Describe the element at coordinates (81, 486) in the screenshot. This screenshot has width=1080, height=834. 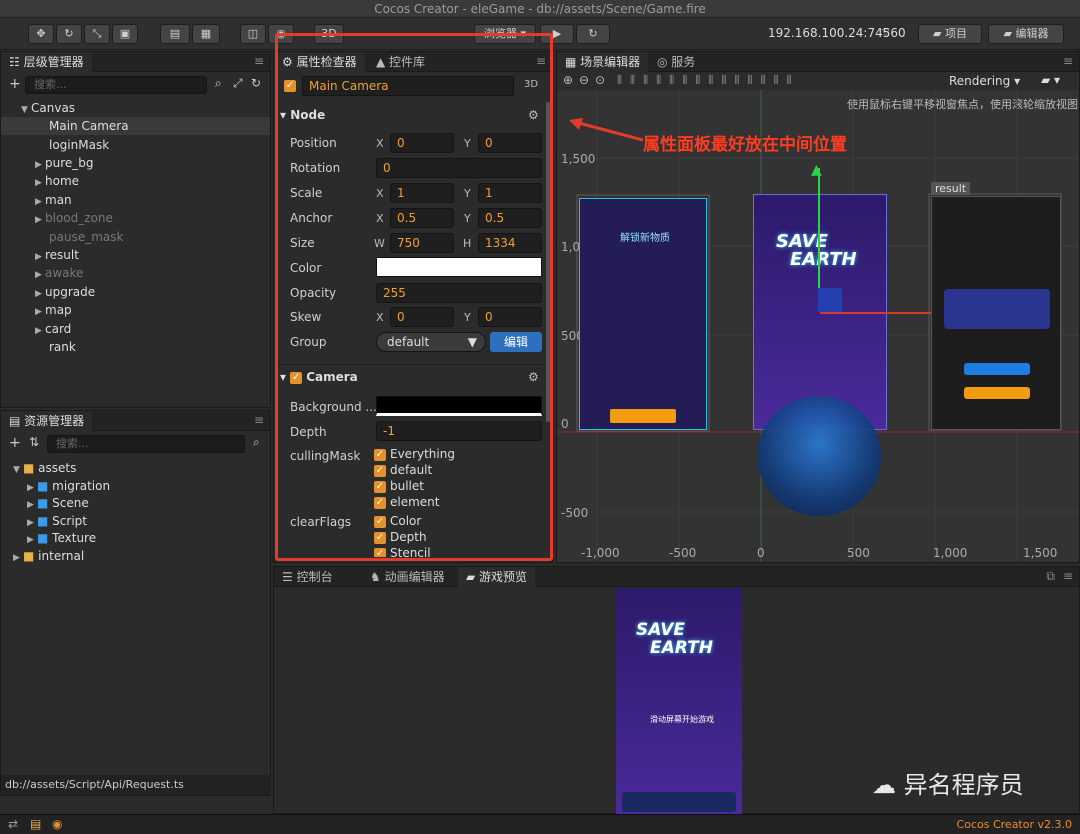
I see `tree-label: migration` at that location.